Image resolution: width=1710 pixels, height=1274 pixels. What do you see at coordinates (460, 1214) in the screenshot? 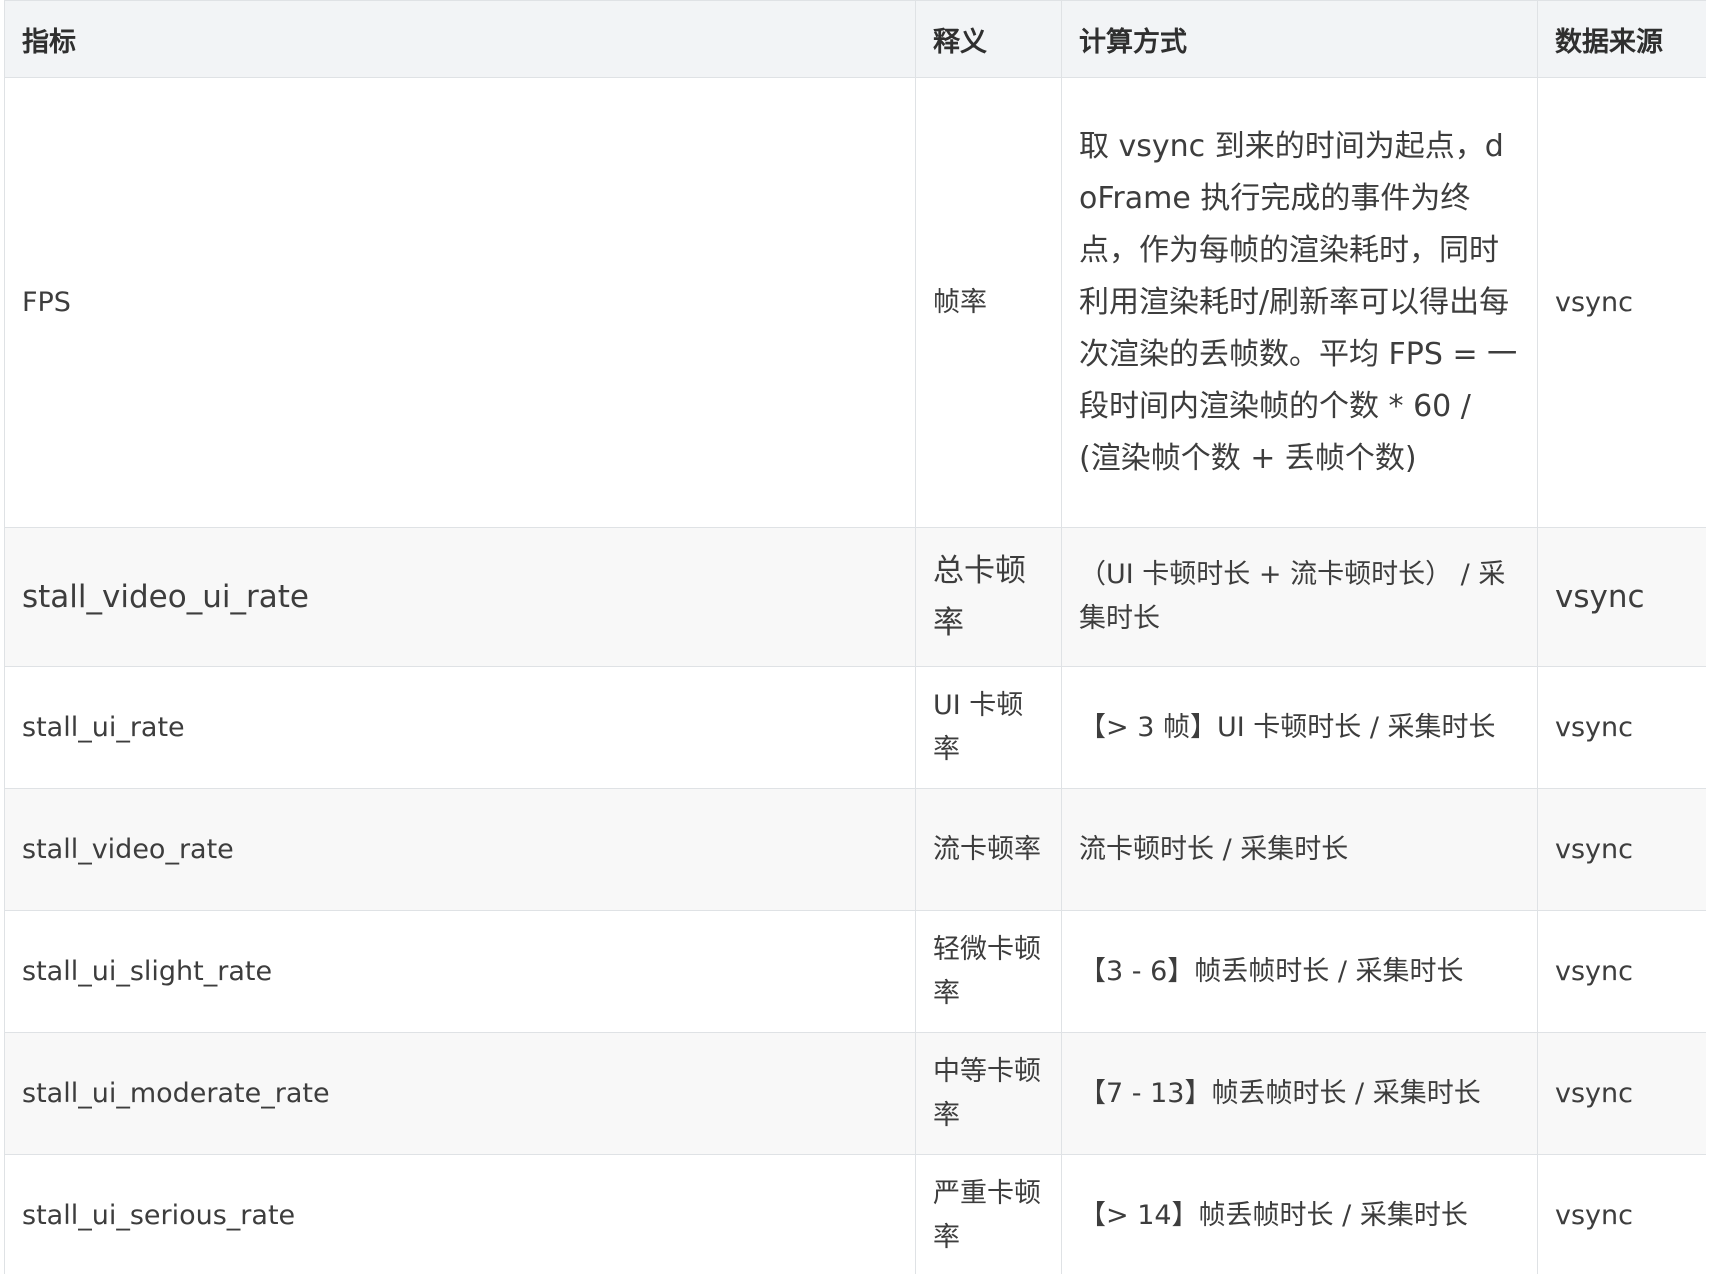
I see `cell-metric: stall_ui_serious_rate` at bounding box center [460, 1214].